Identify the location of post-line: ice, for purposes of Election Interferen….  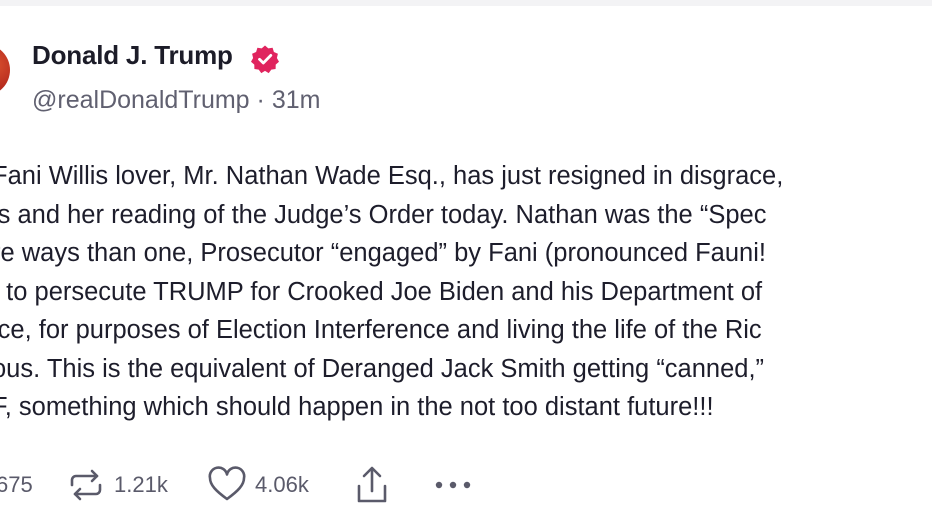
(381, 330).